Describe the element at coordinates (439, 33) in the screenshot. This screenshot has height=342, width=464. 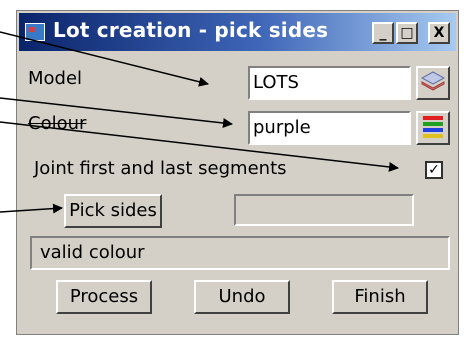
I see `close-button: X` at that location.